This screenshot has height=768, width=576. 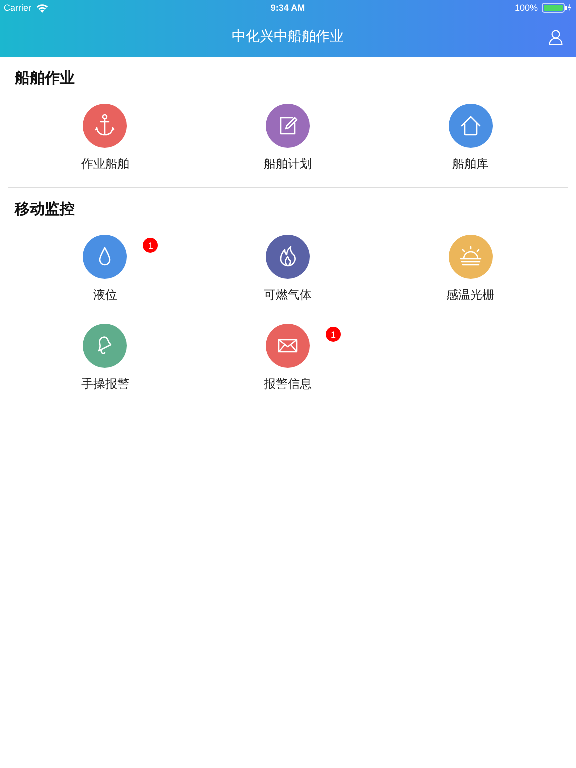 I want to click on menu-label: 可燃气体, so click(x=288, y=295).